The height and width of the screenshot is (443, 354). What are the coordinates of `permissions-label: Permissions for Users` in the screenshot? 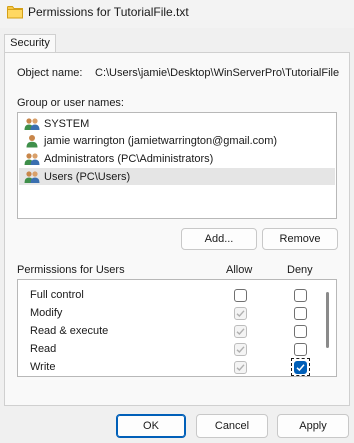 It's located at (71, 270).